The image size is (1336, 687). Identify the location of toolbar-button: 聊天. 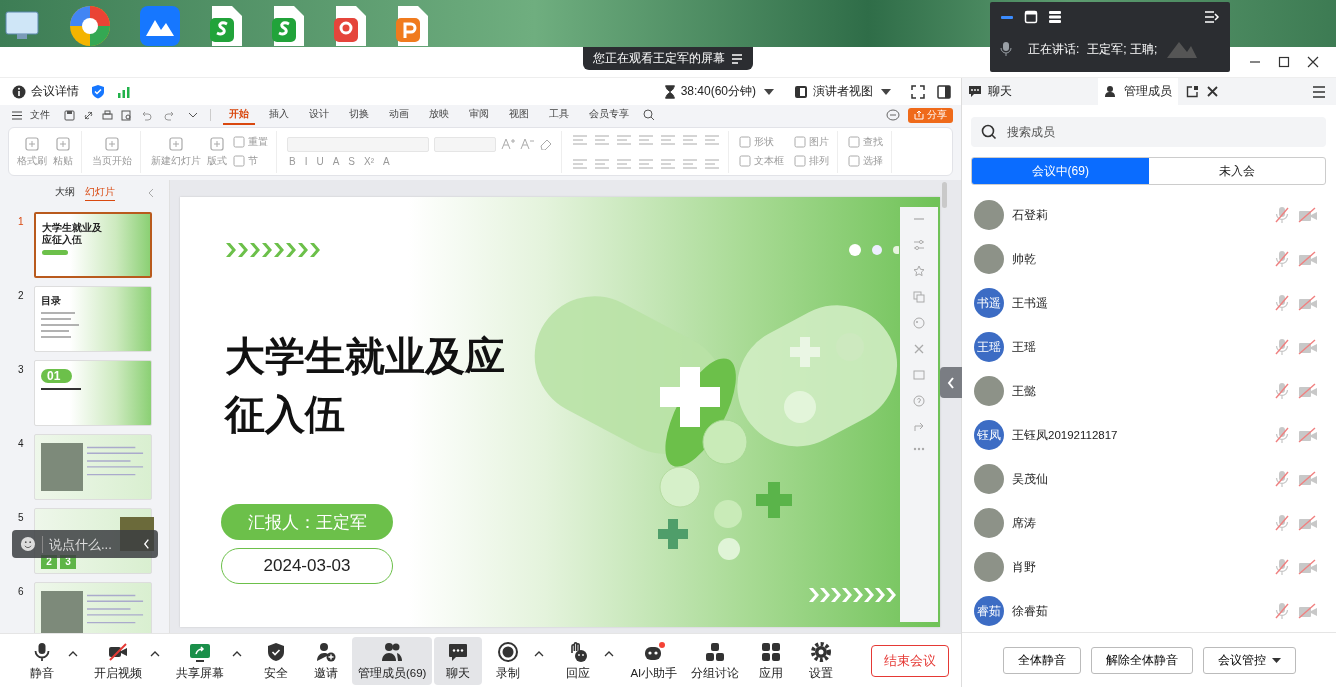
(458, 660).